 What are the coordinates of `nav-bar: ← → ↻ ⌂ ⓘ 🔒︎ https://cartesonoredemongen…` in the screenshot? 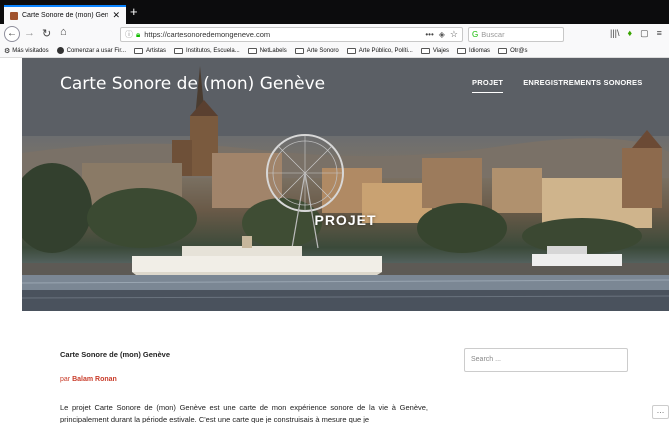 It's located at (334, 34).